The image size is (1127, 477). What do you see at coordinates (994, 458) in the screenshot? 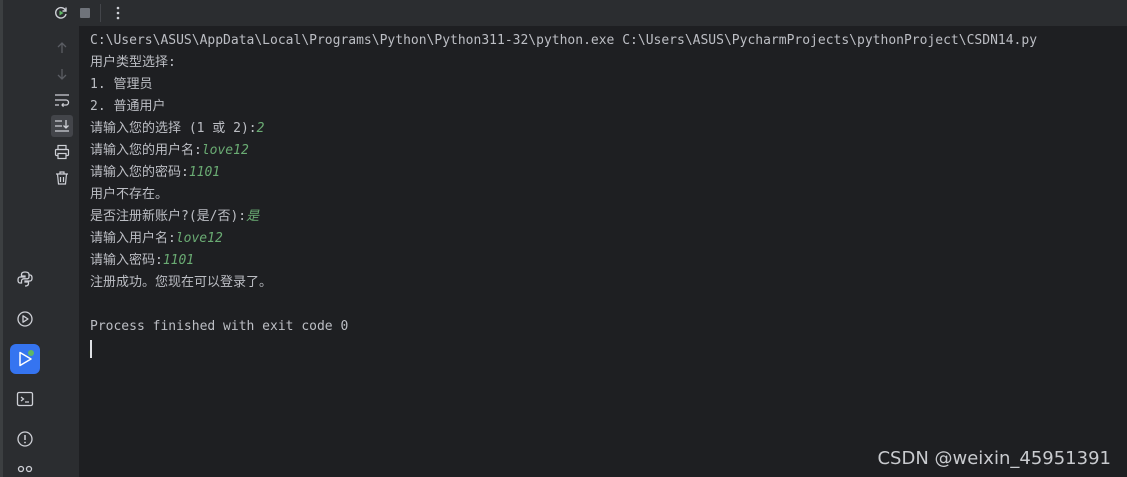
I see `csdn-watermark: CSDN @weixin_45951391` at bounding box center [994, 458].